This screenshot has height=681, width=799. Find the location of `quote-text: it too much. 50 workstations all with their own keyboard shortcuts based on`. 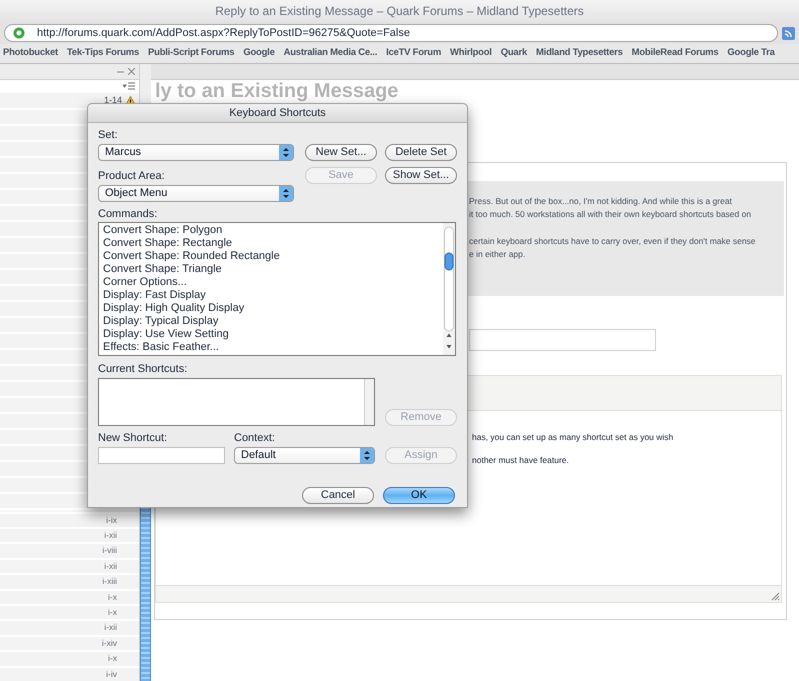

quote-text: it too much. 50 workstations all with their own keyboard shortcuts based on is located at coordinates (610, 214).